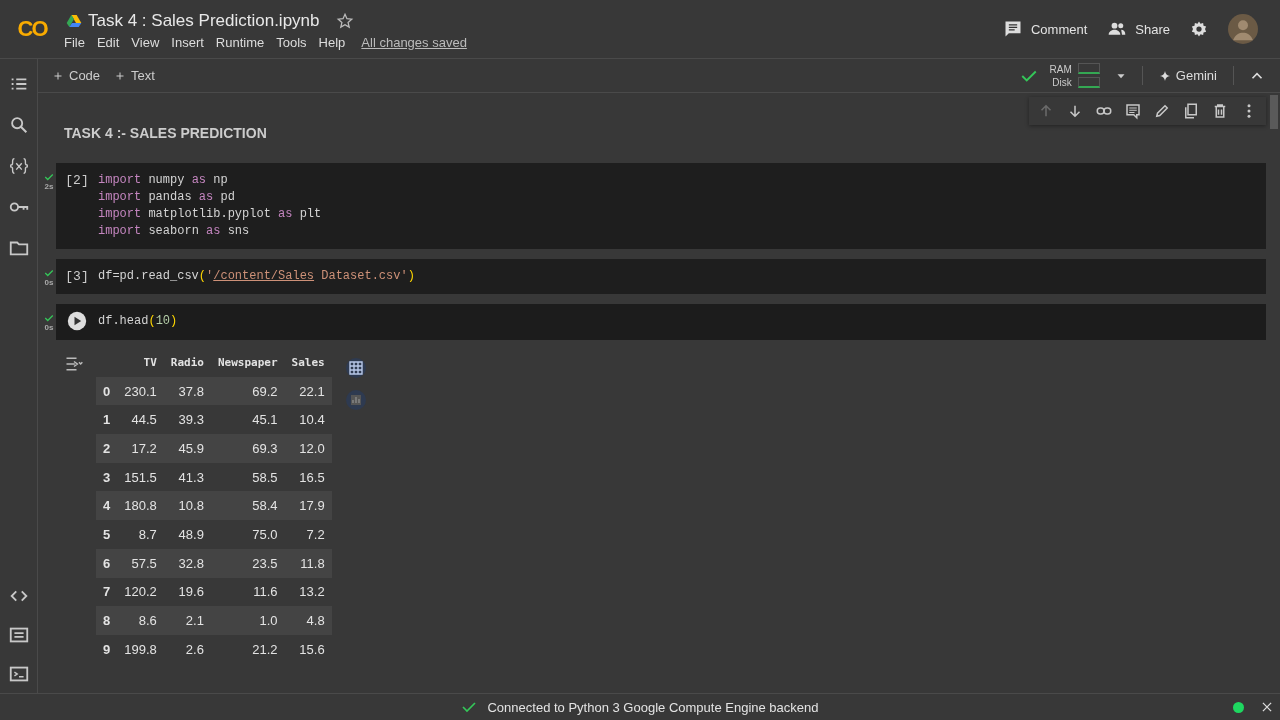 This screenshot has width=1280, height=720. Describe the element at coordinates (138, 321) in the screenshot. I see `code-line: df.head(10)` at that location.